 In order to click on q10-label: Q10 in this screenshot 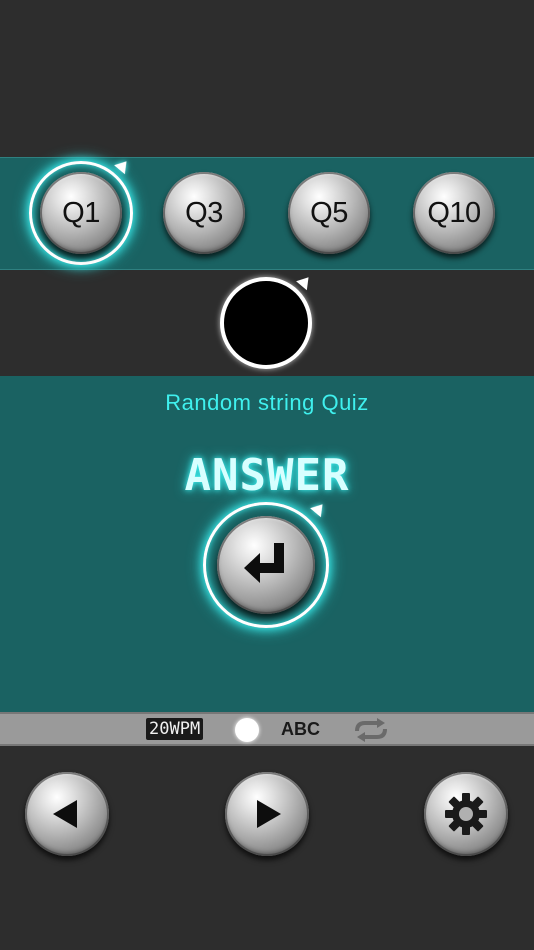, I will do `click(454, 212)`.